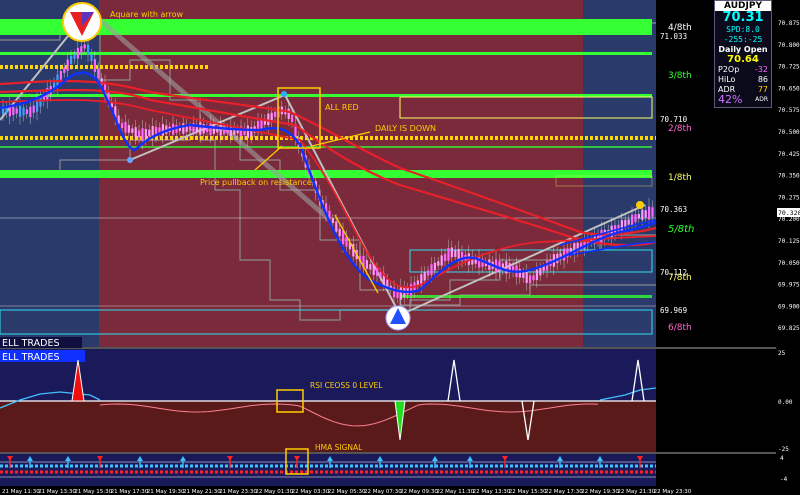 This screenshot has width=800, height=495. Describe the element at coordinates (782, 353) in the screenshot. I see `rsi-axis-25: 25` at that location.